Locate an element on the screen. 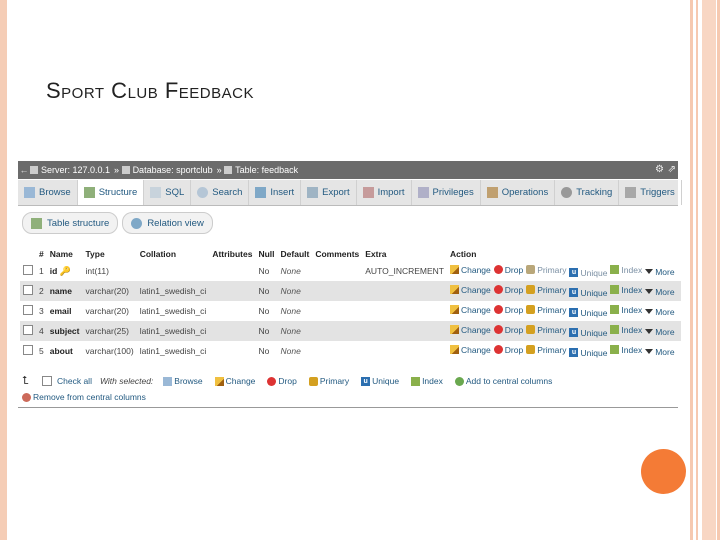  column-header: Null is located at coordinates (266, 254).